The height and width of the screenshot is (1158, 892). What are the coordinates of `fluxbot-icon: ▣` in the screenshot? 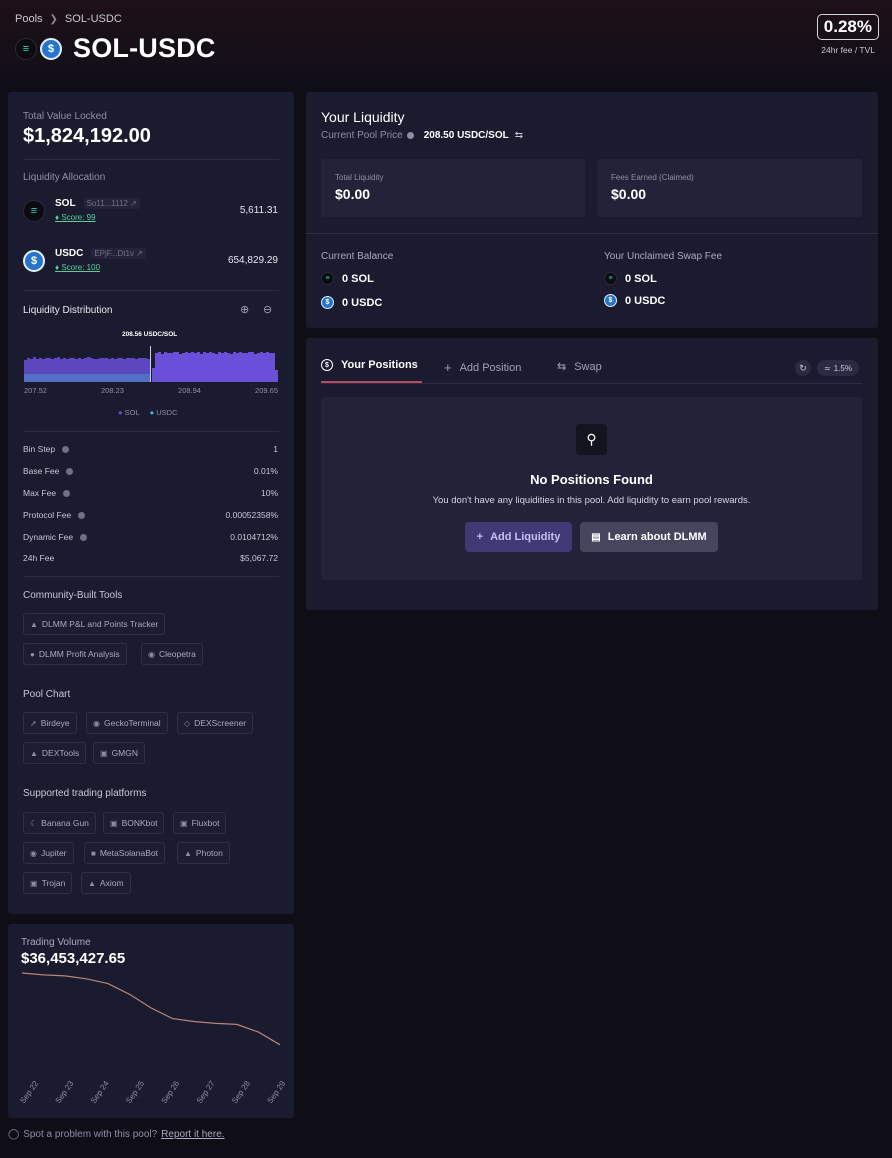 It's located at (184, 823).